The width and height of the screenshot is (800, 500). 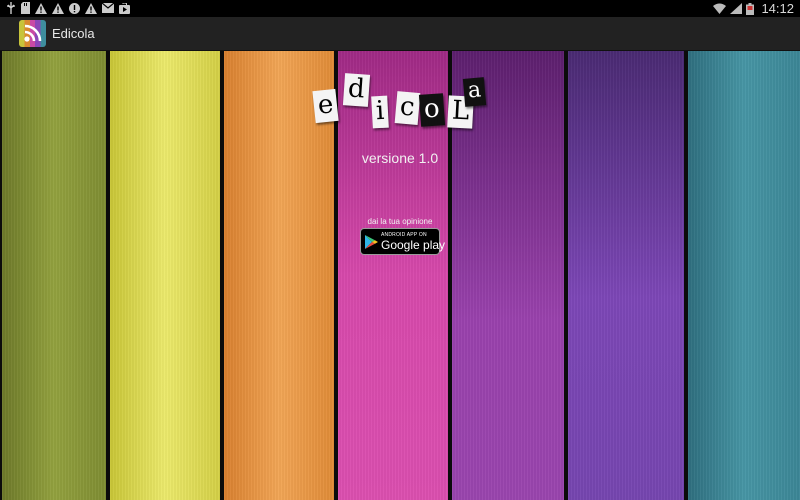 I want to click on usb-icon, so click(x=11, y=8).